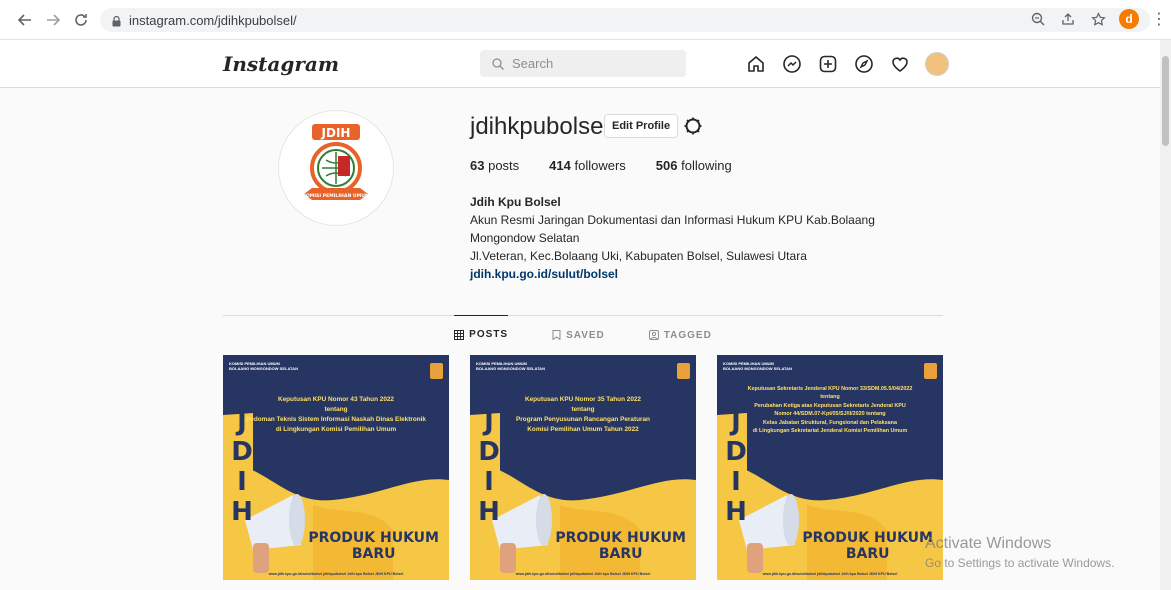  Describe the element at coordinates (1159, 19) in the screenshot. I see `more-menu-icon: ⋮` at that location.